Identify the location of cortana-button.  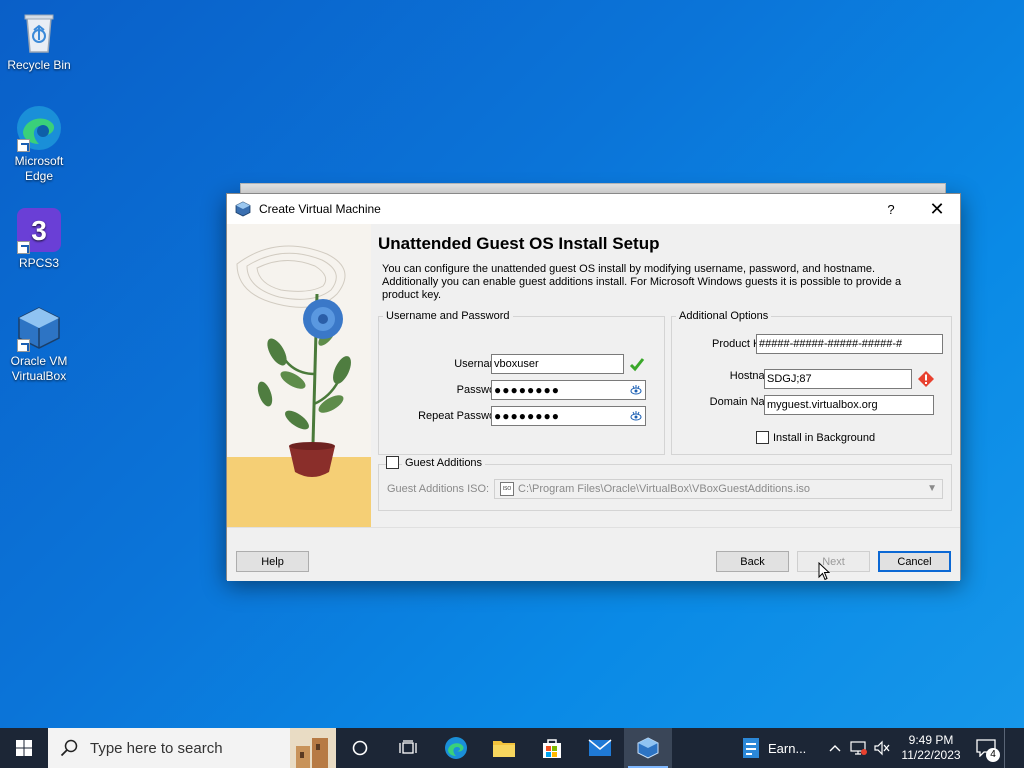
(360, 748).